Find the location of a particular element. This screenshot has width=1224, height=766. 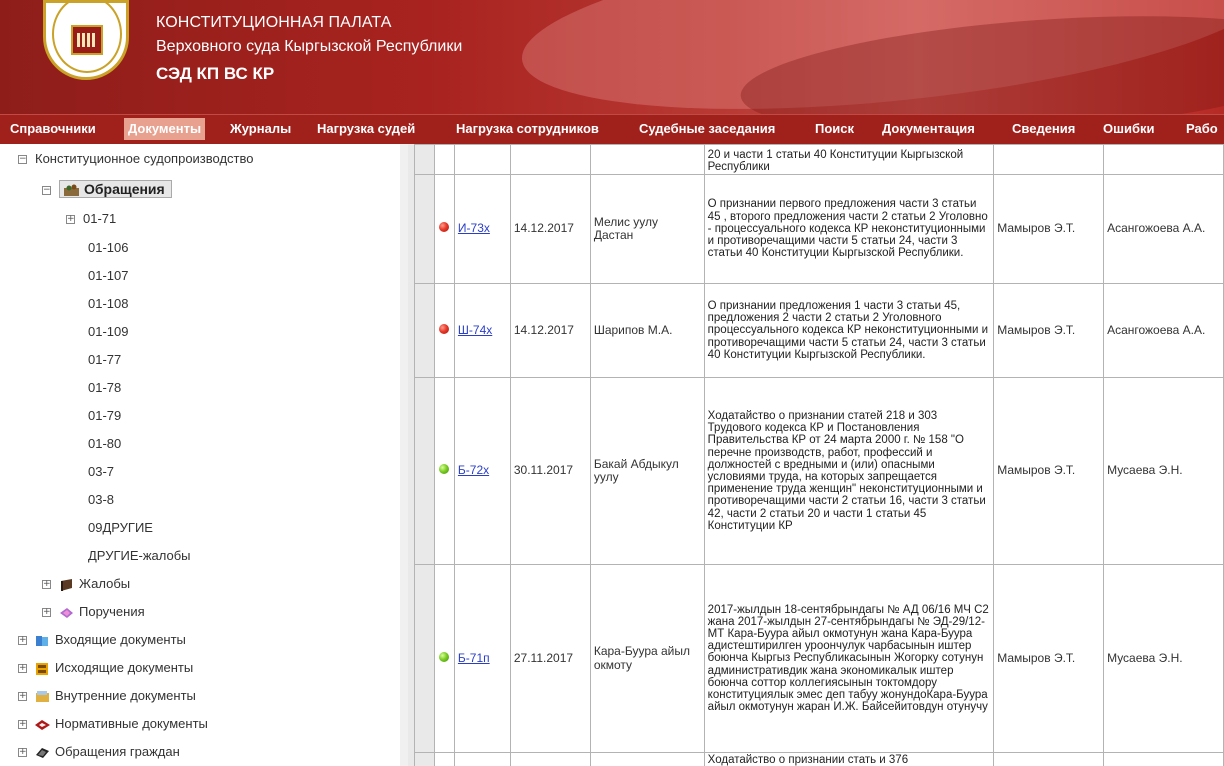

applicant: Кара-Буура айыл окмоту is located at coordinates (647, 658).